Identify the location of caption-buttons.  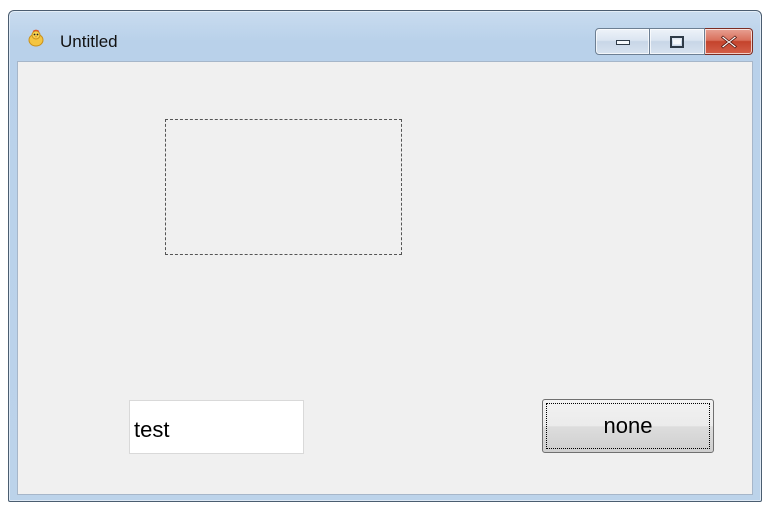
(674, 41).